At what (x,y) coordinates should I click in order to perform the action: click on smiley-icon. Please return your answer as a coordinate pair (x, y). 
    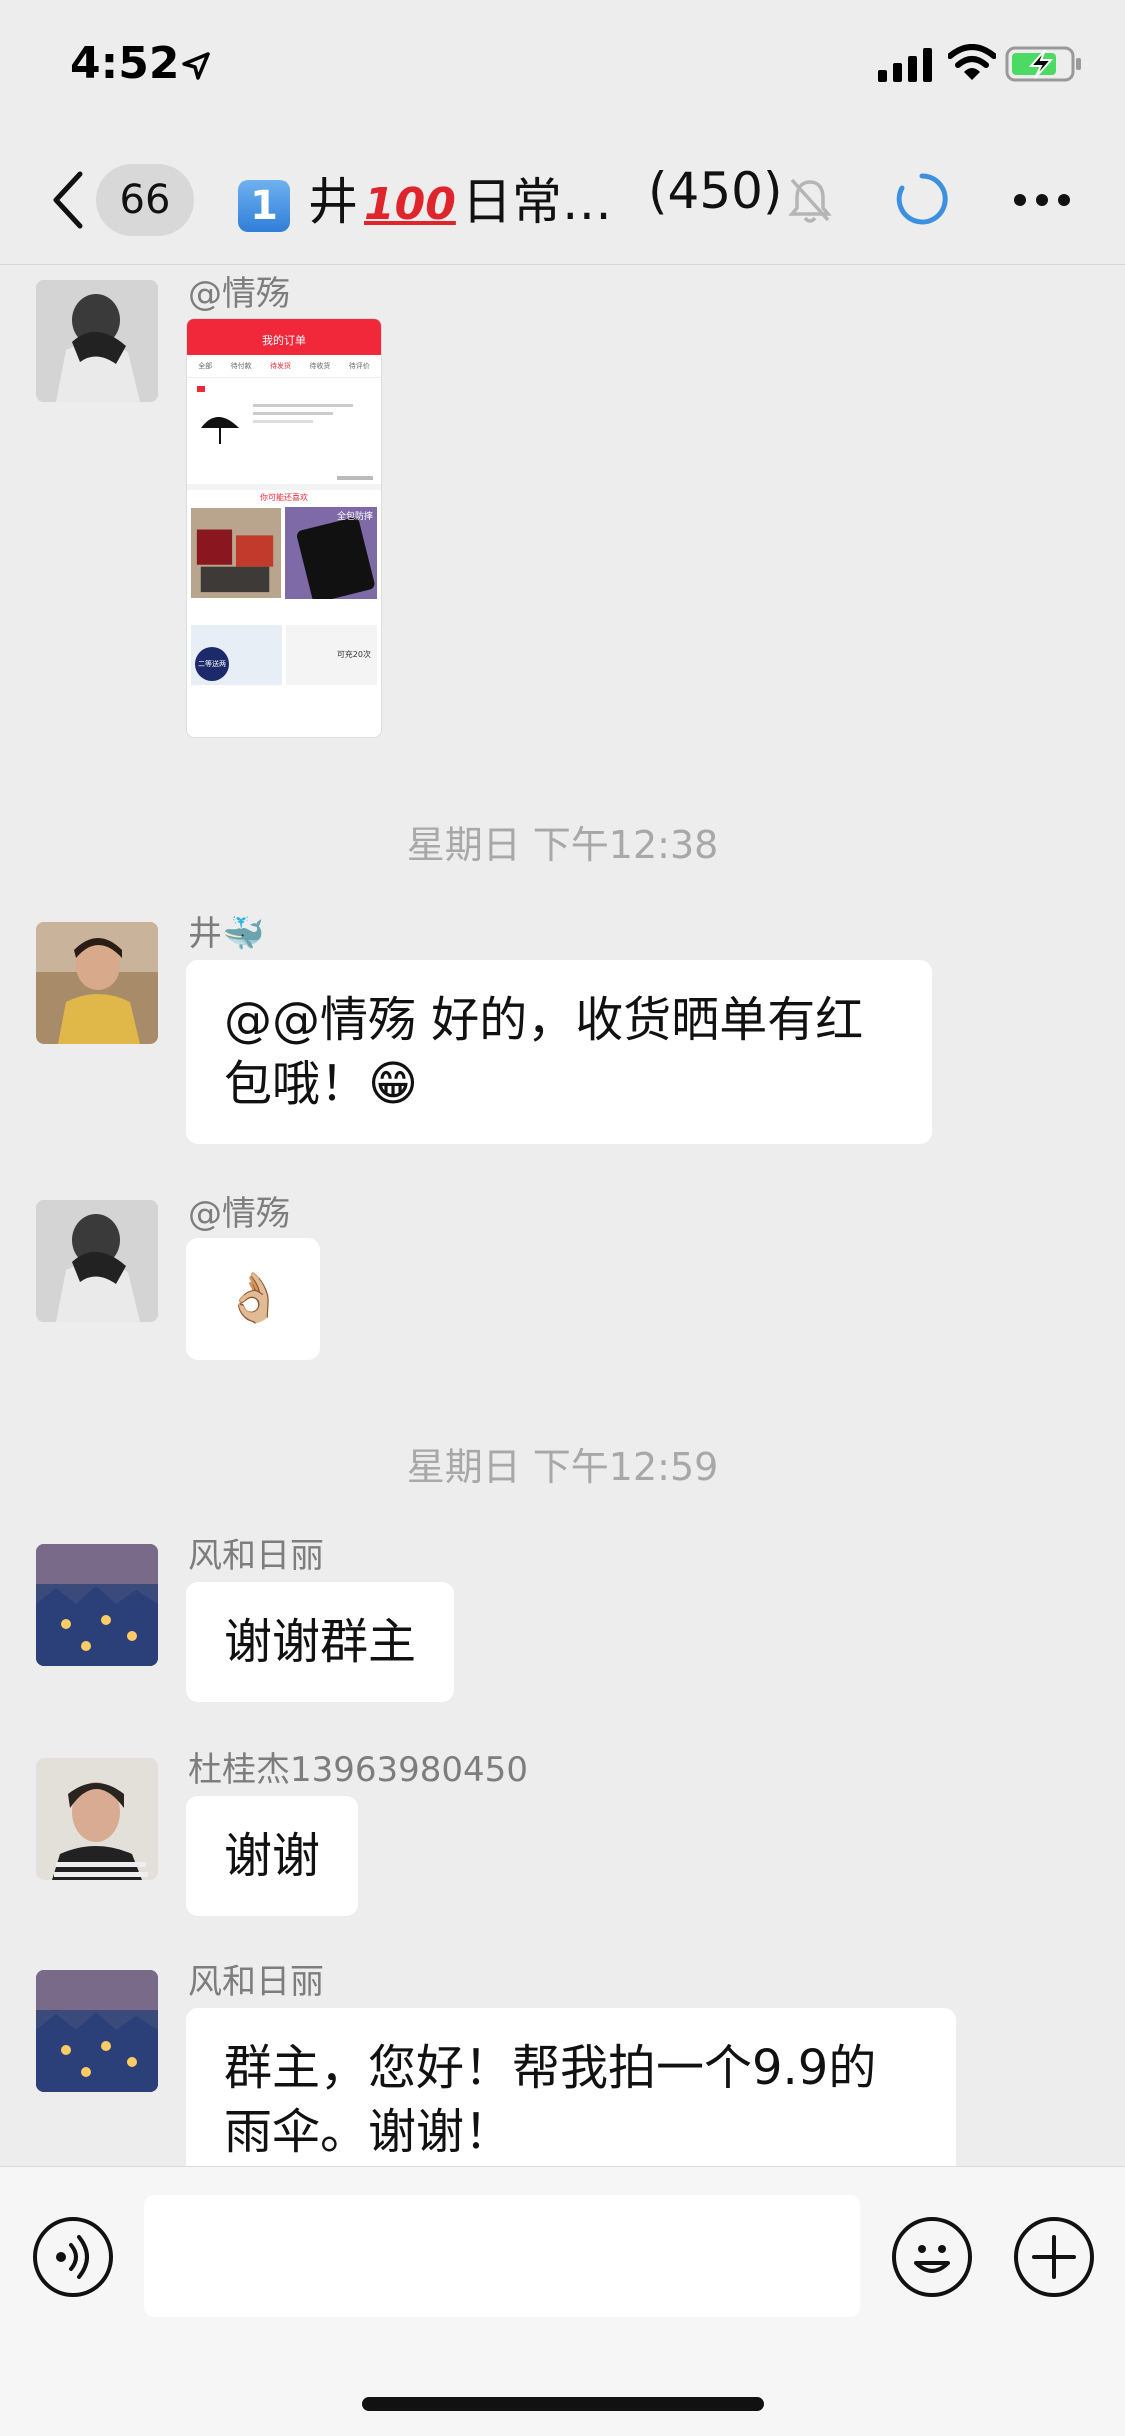
    Looking at the image, I should click on (932, 2259).